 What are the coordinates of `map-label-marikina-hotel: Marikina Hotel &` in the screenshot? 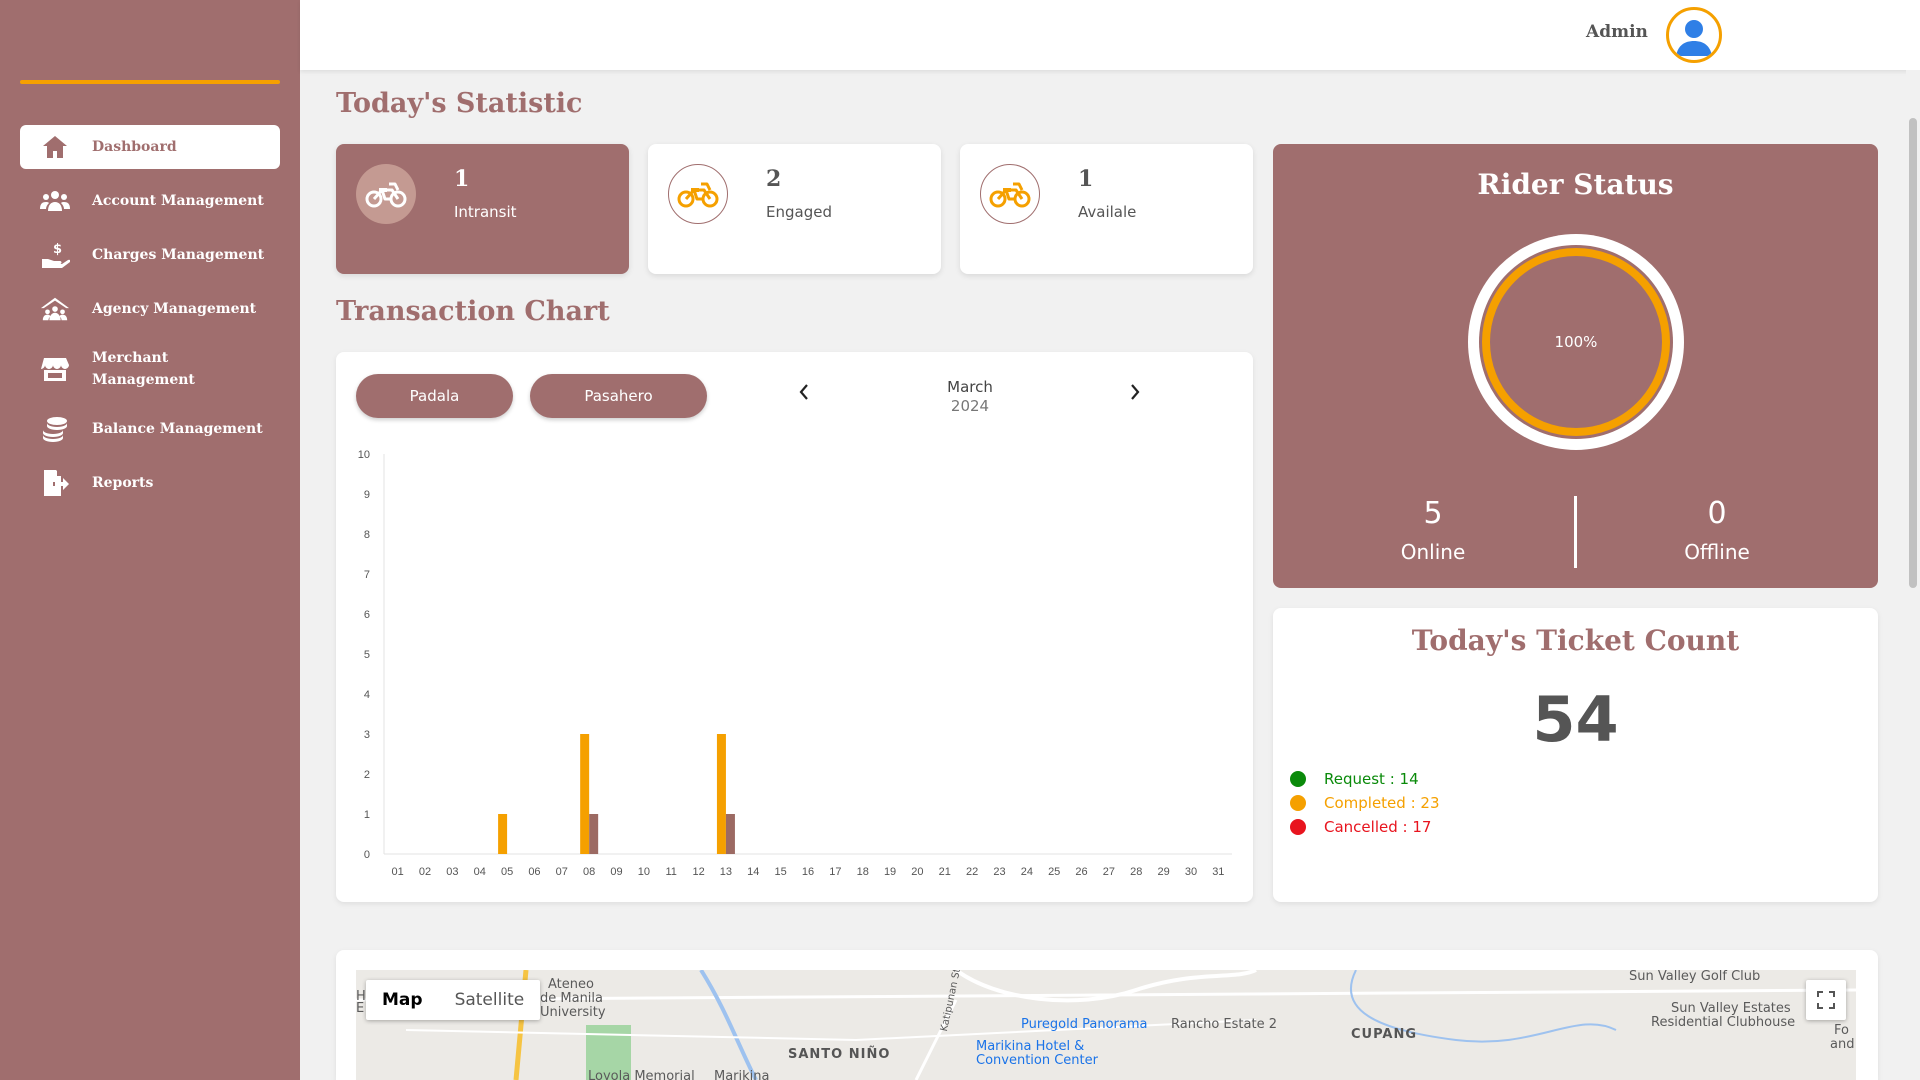 It's located at (1030, 1046).